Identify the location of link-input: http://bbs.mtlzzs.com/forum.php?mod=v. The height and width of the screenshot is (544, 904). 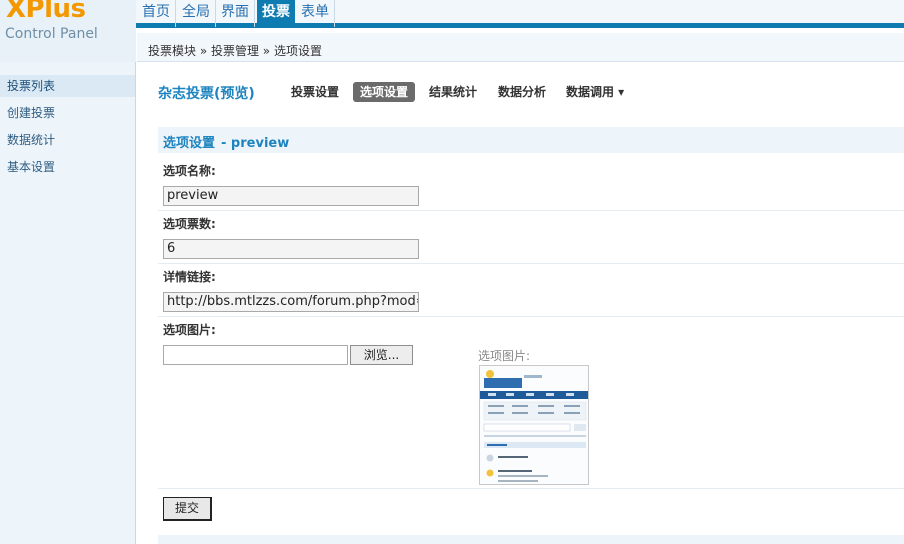
(291, 302).